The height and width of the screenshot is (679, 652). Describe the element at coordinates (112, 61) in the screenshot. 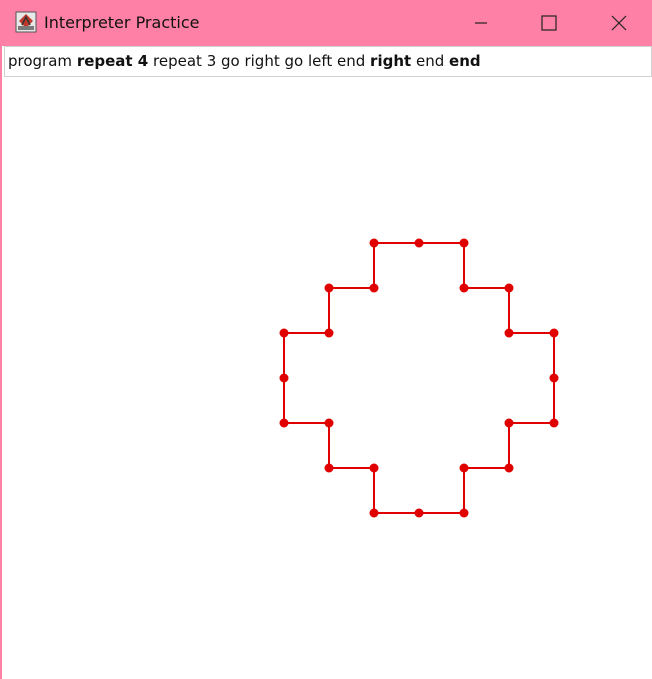

I see `program-token: repeat 4` at that location.